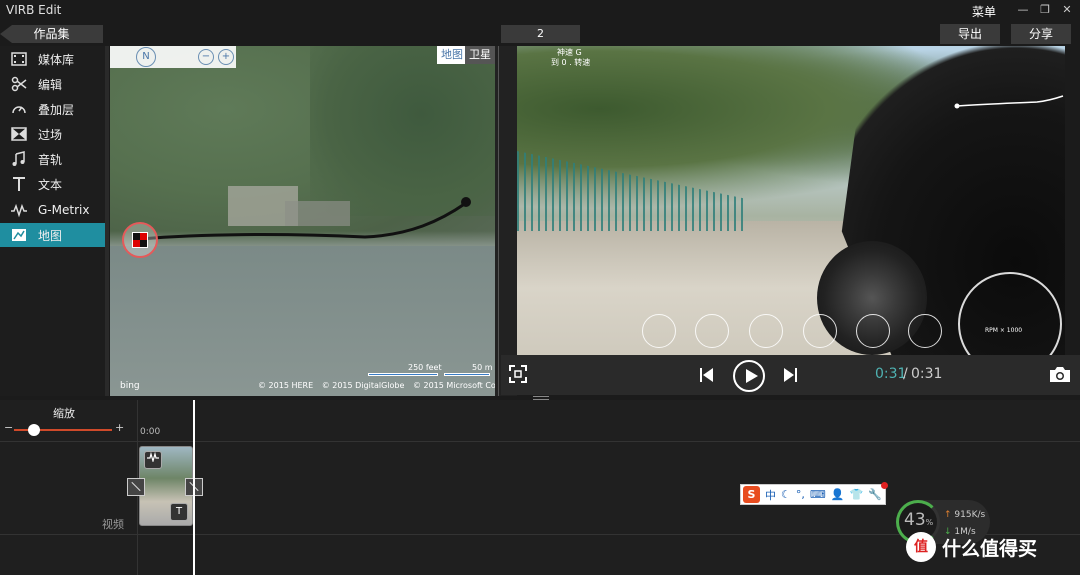 The image size is (1080, 575). I want to click on sidebar-item-overlays: 叠加层, so click(52, 109).